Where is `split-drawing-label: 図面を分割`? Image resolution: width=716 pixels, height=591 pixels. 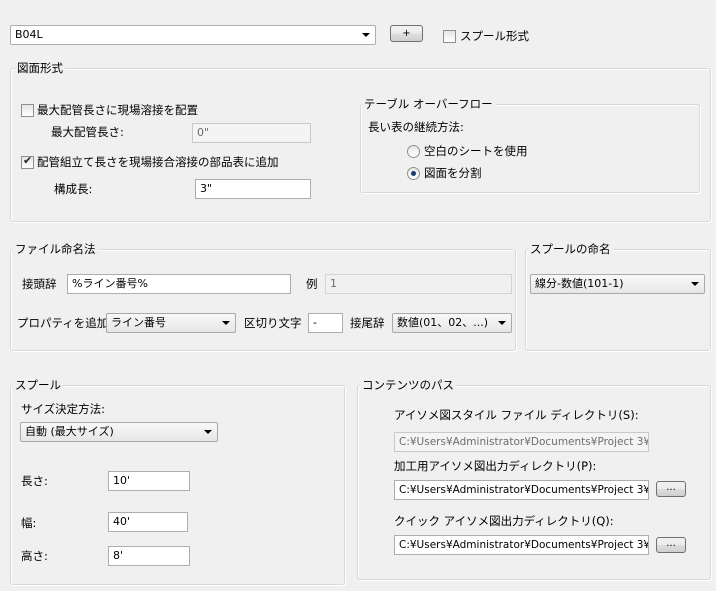 split-drawing-label: 図面を分割 is located at coordinates (453, 173).